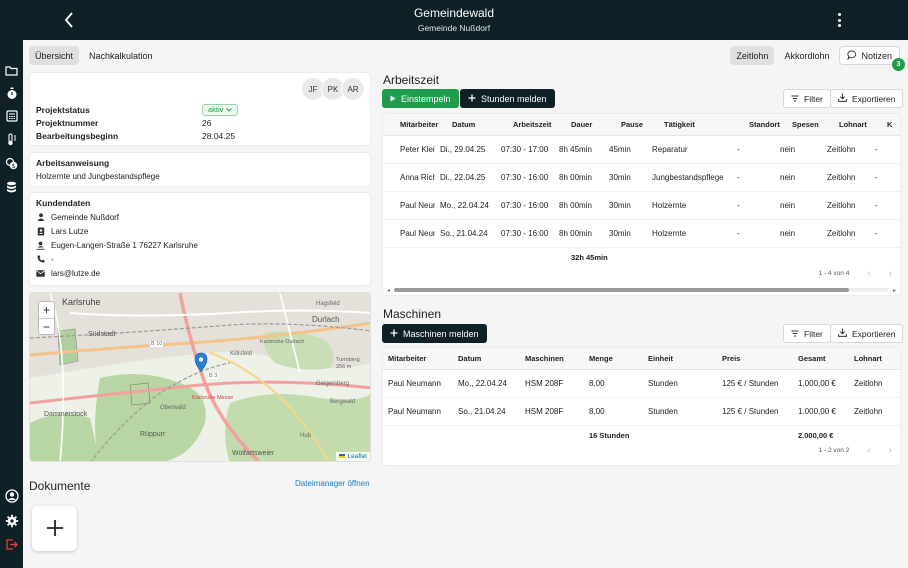 This screenshot has height=568, width=908. I want to click on customer-address-row: Eugen-Langen-Straße 1 76227 Karlsruhe, so click(200, 245).